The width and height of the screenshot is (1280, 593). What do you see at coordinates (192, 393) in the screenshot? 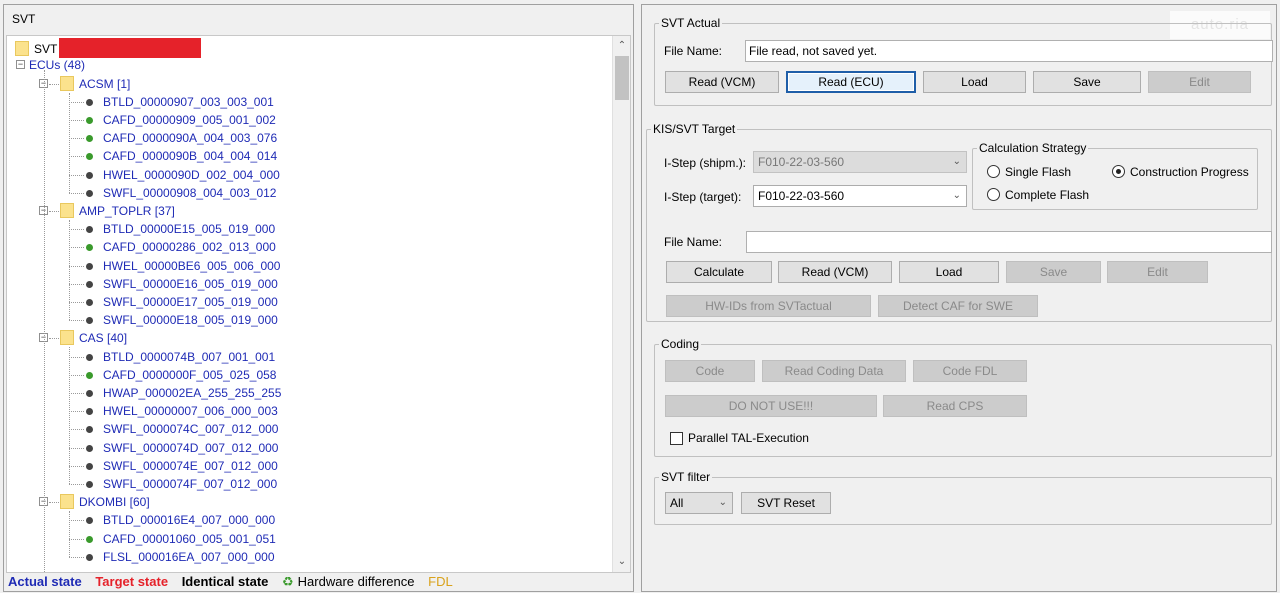
I see `tree-svt-entry: HWAP_000002EA_255_255_255` at bounding box center [192, 393].